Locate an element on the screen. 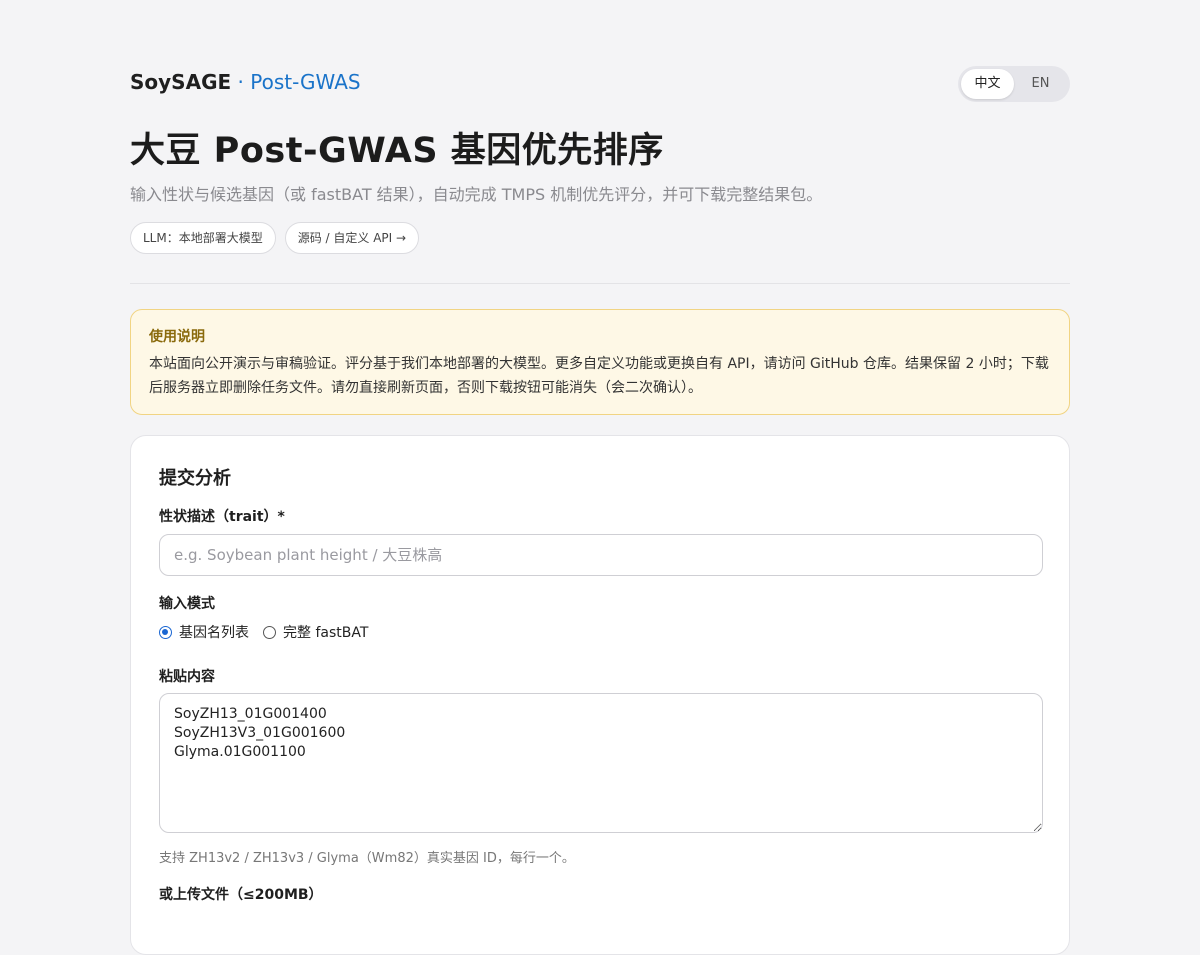 This screenshot has height=955, width=1200. language-switch: 中文 EN is located at coordinates (1014, 84).